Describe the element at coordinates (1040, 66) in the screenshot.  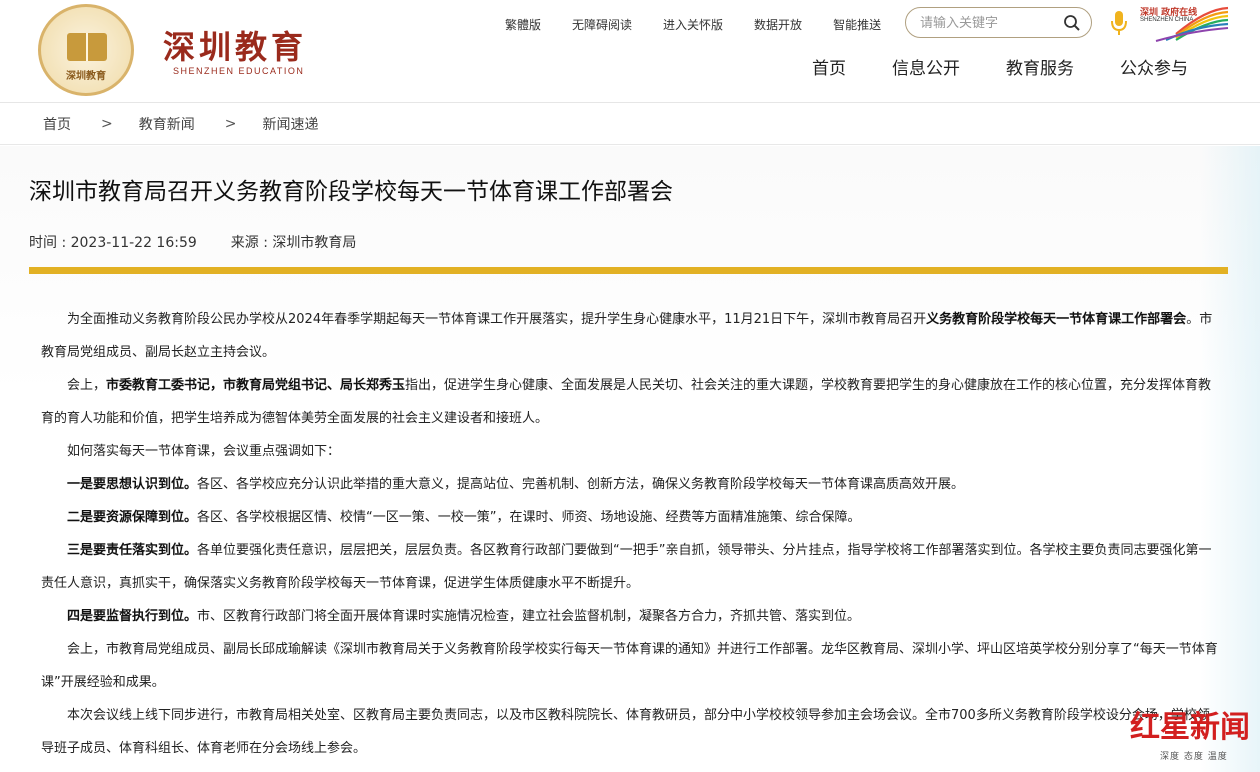
I see `nav-education-services: 教育服务` at that location.